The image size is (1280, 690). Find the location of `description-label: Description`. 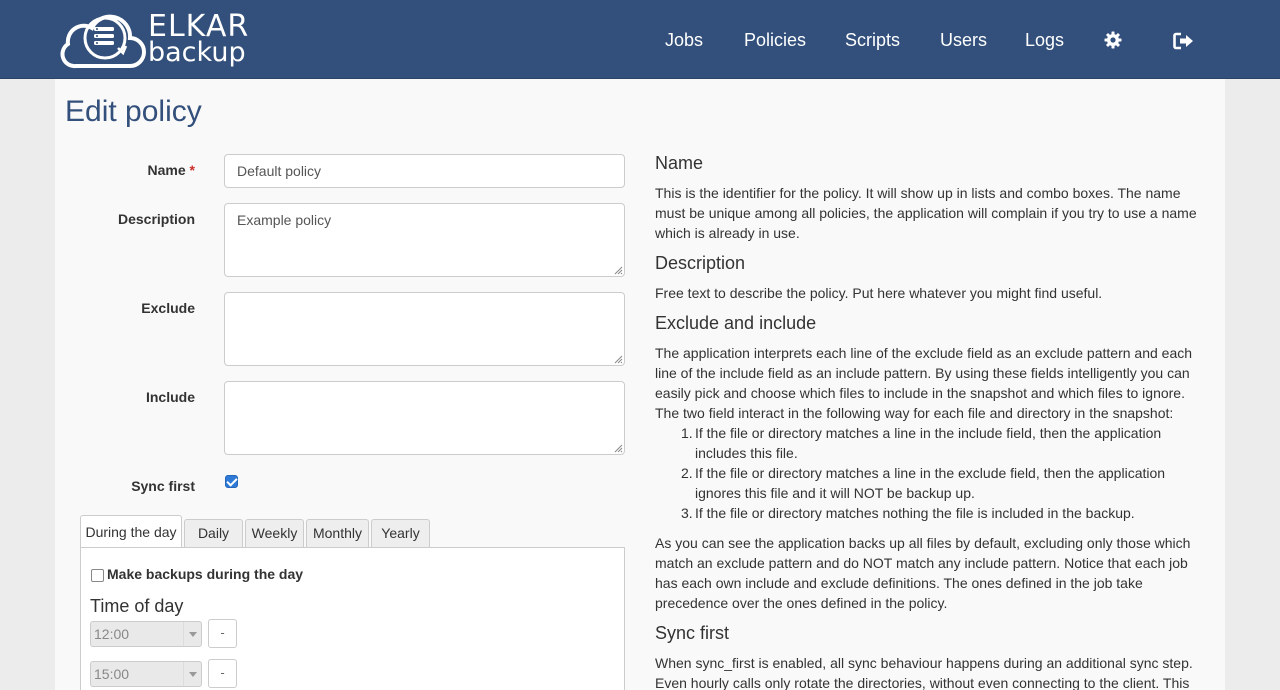

description-label: Description is located at coordinates (156, 219).